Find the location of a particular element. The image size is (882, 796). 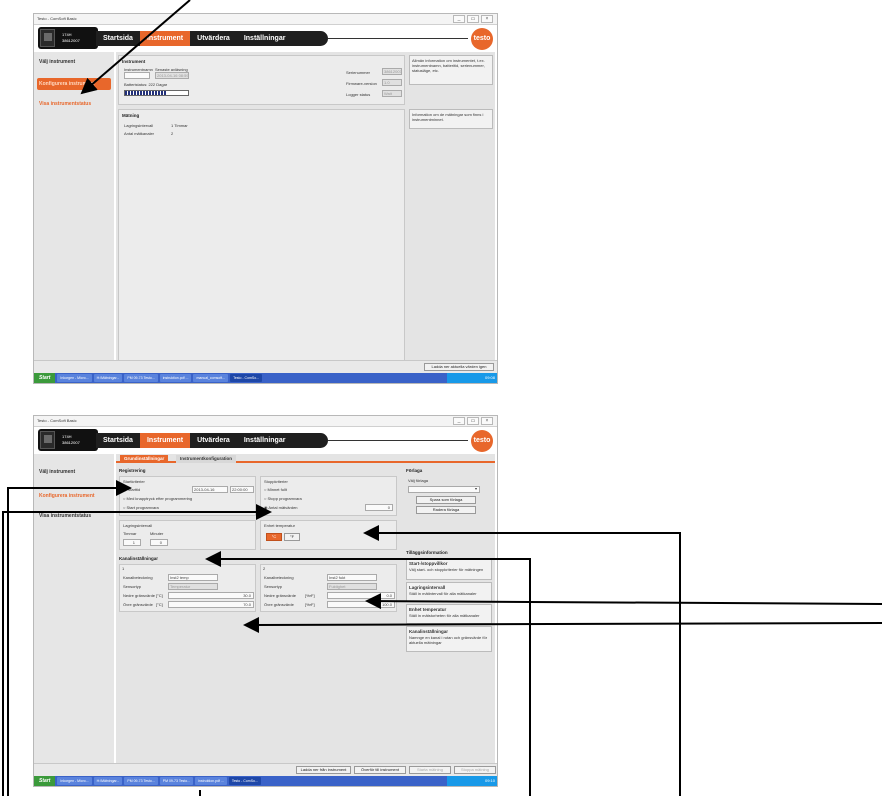

callout-arrow-top is located at coordinates (135, 47).